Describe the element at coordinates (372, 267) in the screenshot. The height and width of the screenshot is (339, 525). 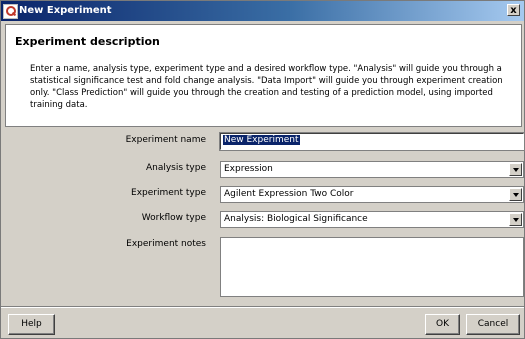
I see `experiment-notes-field` at that location.